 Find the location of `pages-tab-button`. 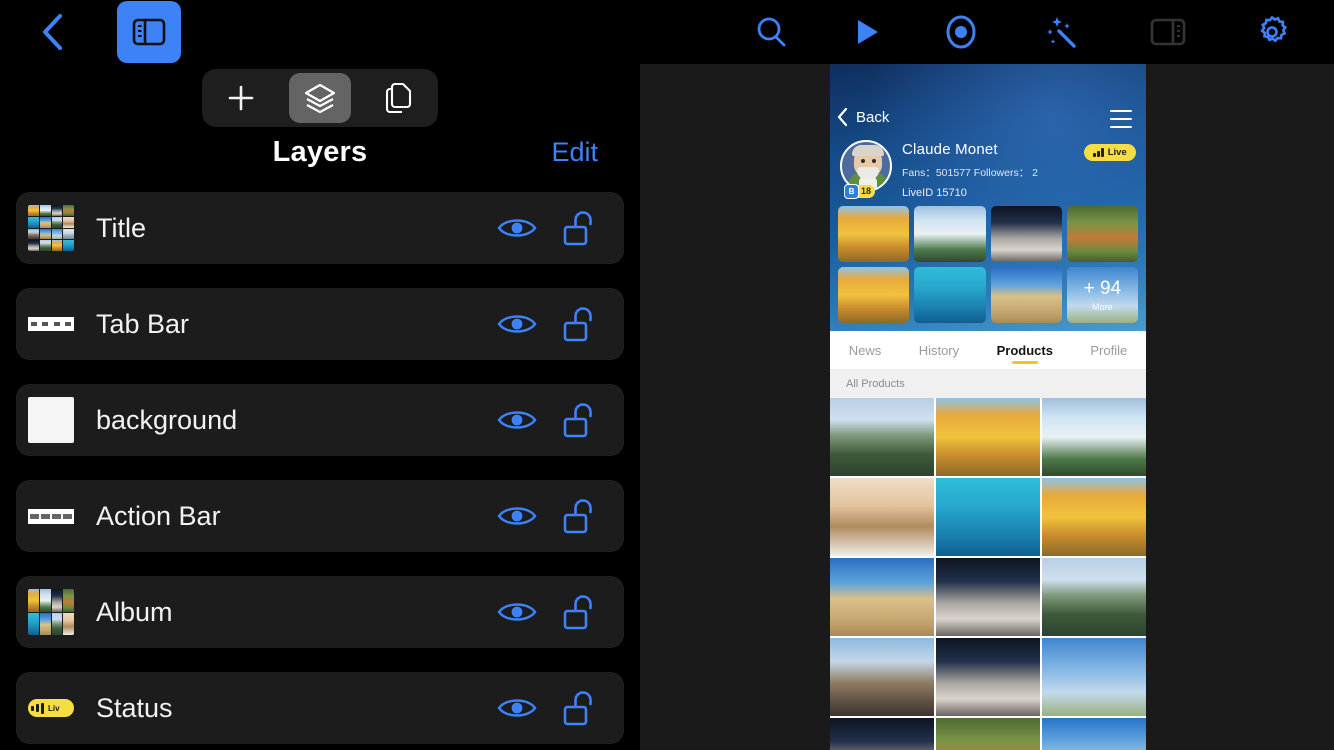

pages-tab-button is located at coordinates (399, 98).